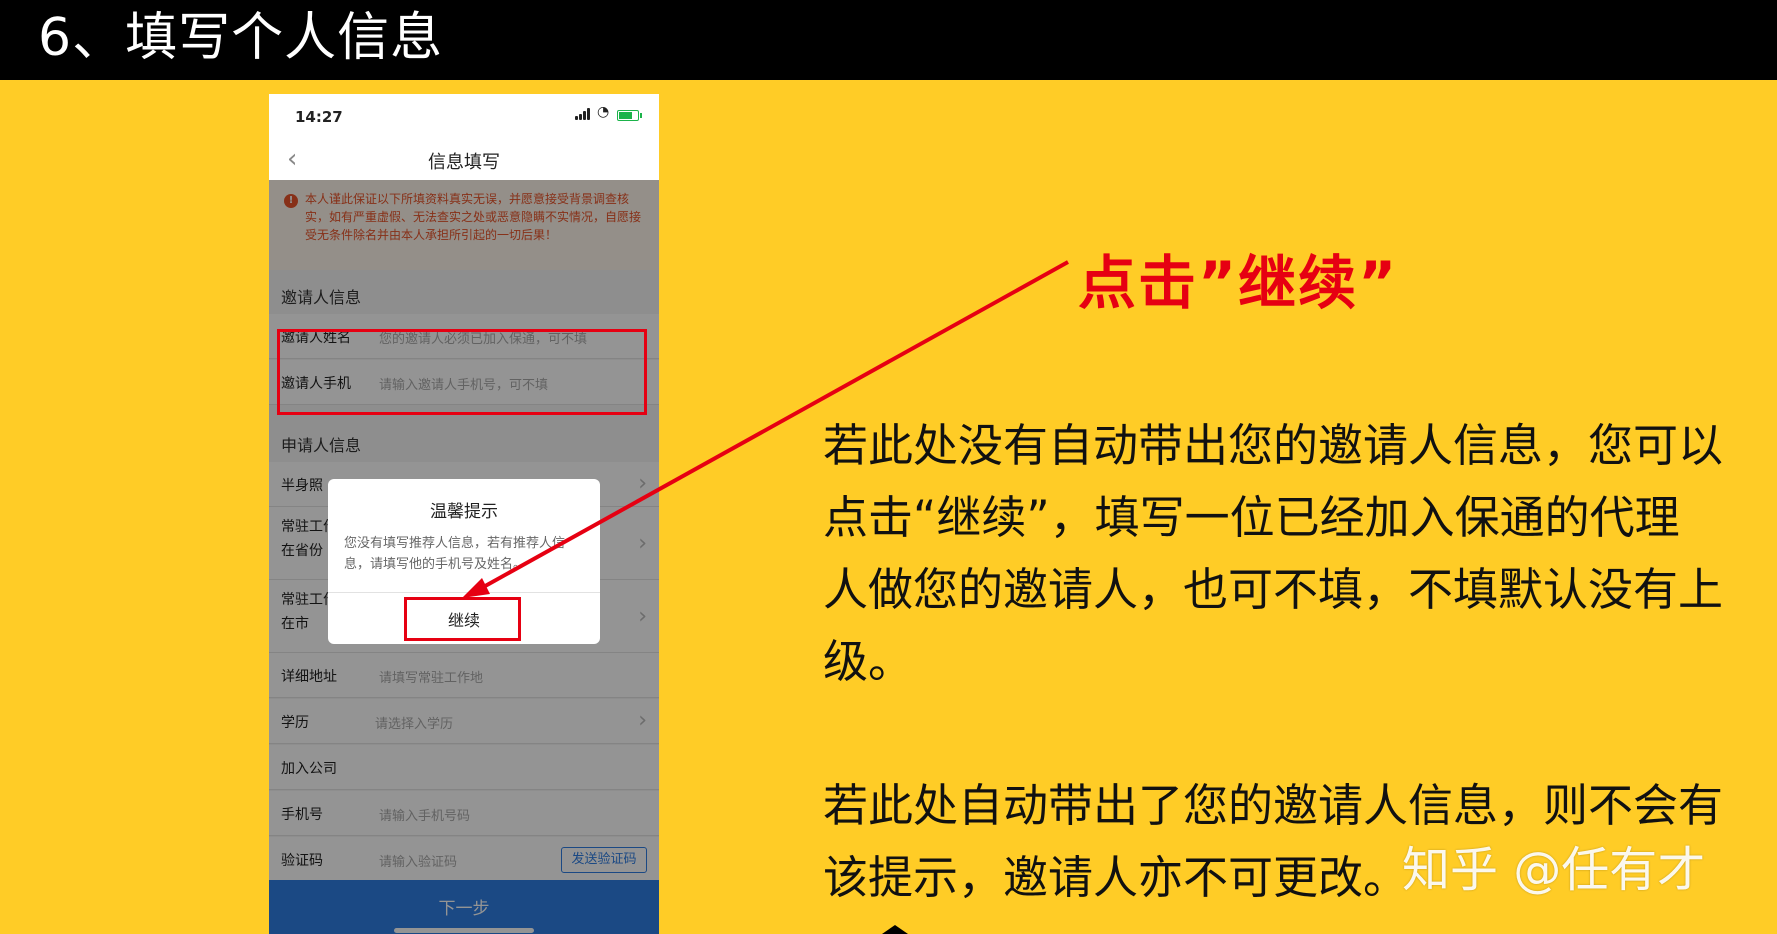 This screenshot has height=934, width=1777. Describe the element at coordinates (1554, 870) in the screenshot. I see `watermark: 知乎 @任有才` at that location.